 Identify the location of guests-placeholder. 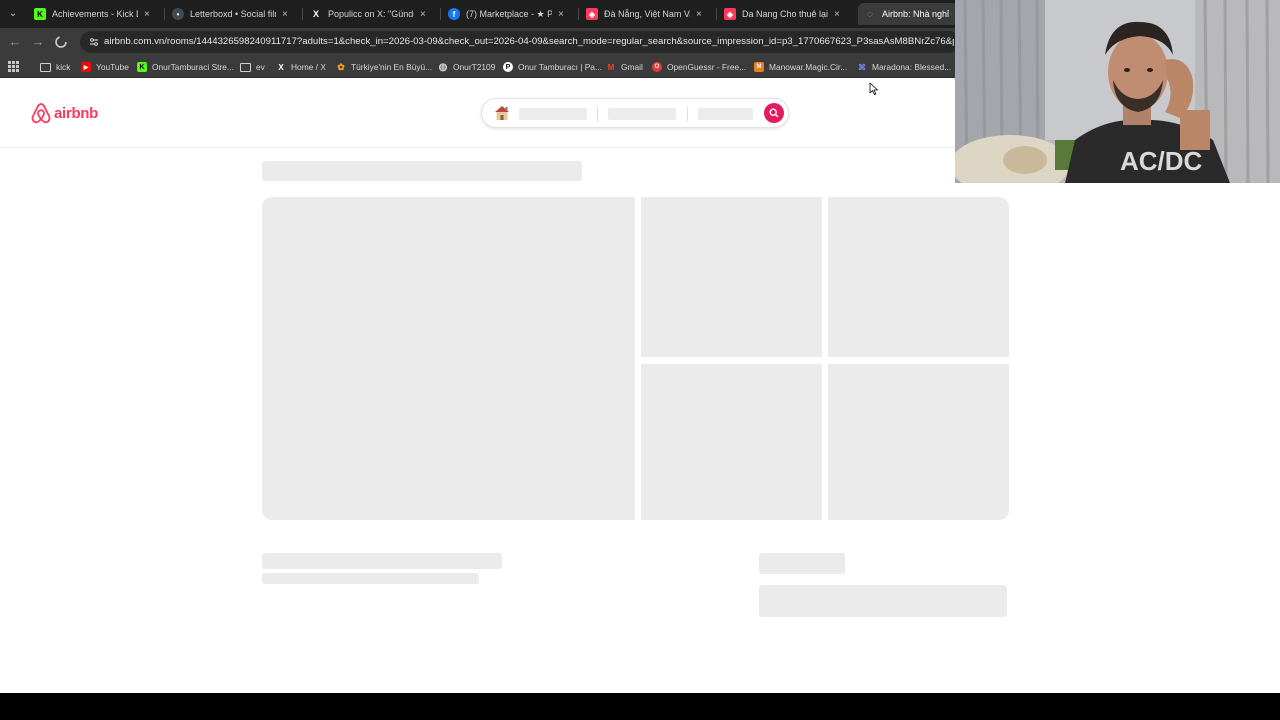
(725, 114).